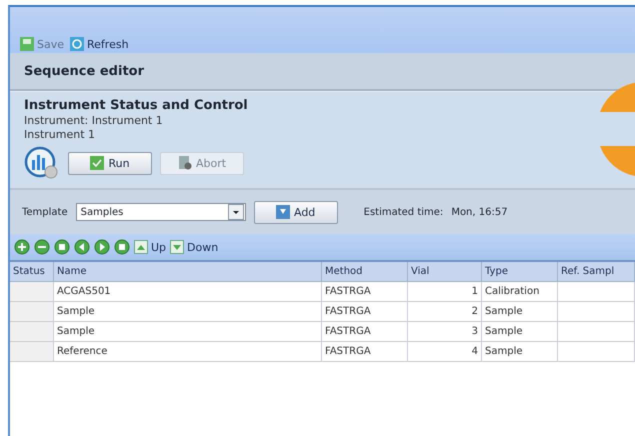 This screenshot has height=436, width=635. Describe the element at coordinates (365, 272) in the screenshot. I see `column-header: Method` at that location.